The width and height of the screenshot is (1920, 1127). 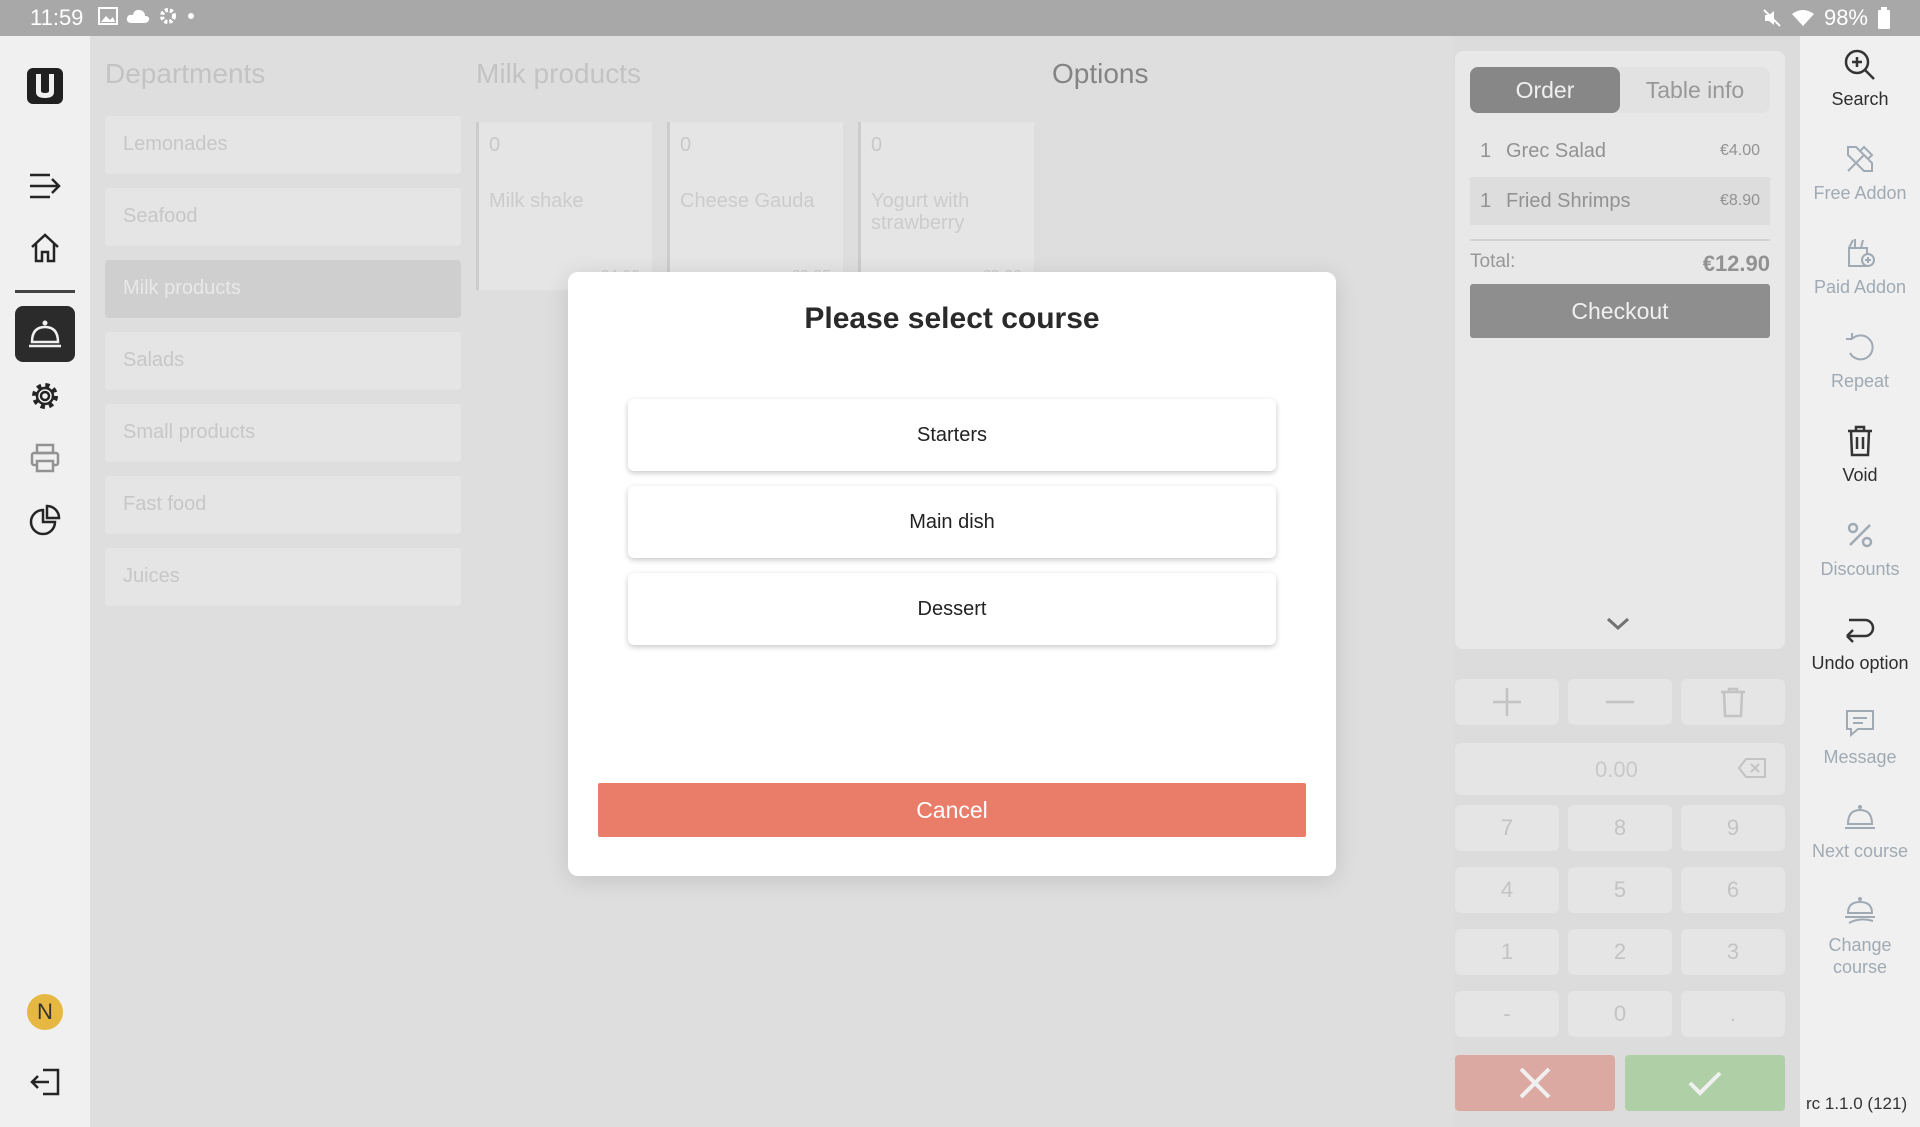 What do you see at coordinates (191, 16) in the screenshot?
I see `dot-icon` at bounding box center [191, 16].